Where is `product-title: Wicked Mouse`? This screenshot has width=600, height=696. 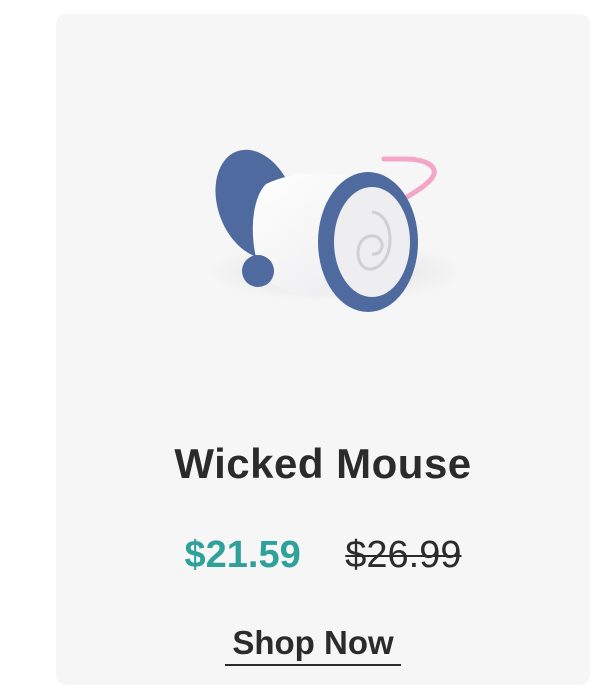
product-title: Wicked Mouse is located at coordinates (323, 463).